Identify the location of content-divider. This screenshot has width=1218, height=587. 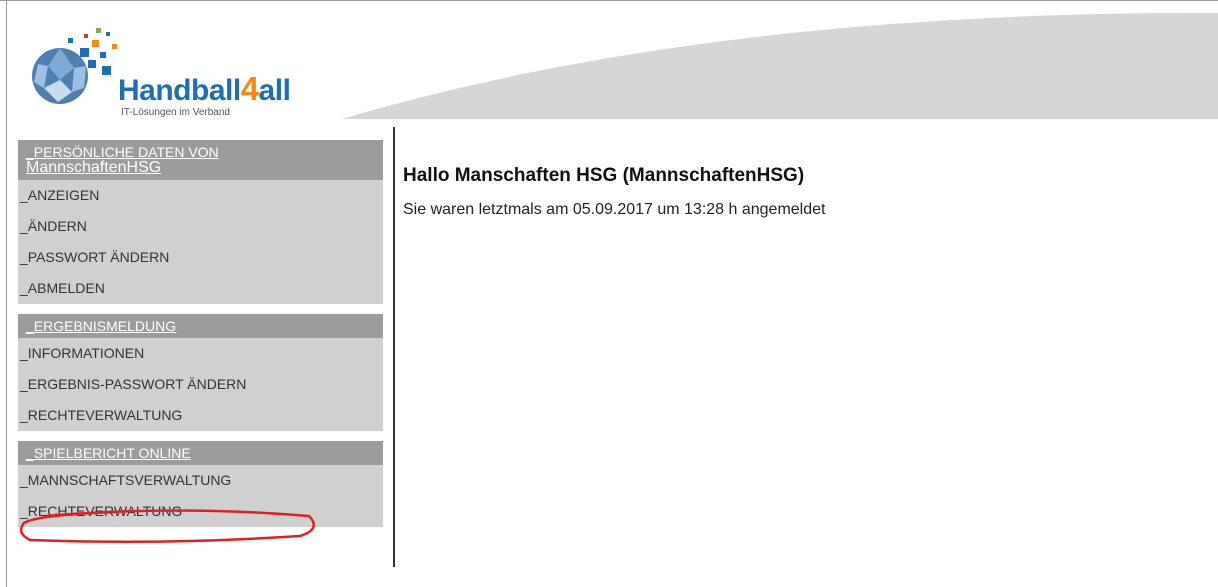
(394, 347).